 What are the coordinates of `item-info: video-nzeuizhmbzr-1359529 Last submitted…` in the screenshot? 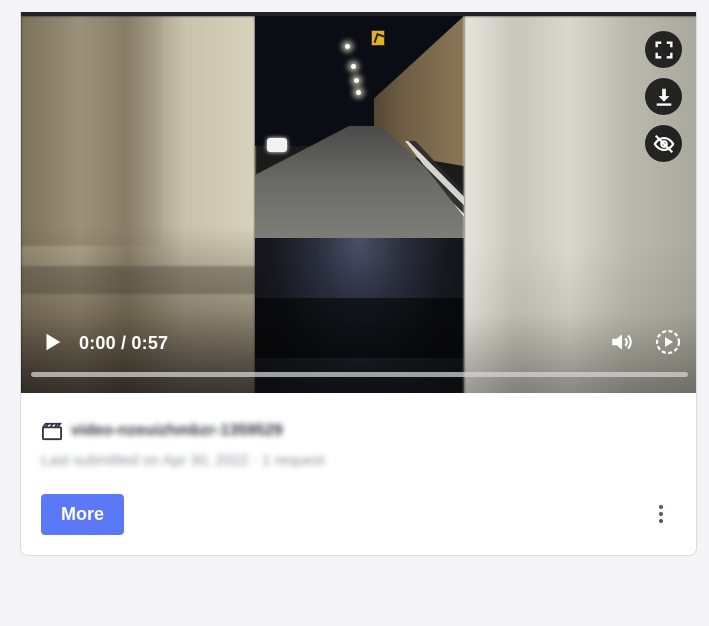 It's located at (361, 444).